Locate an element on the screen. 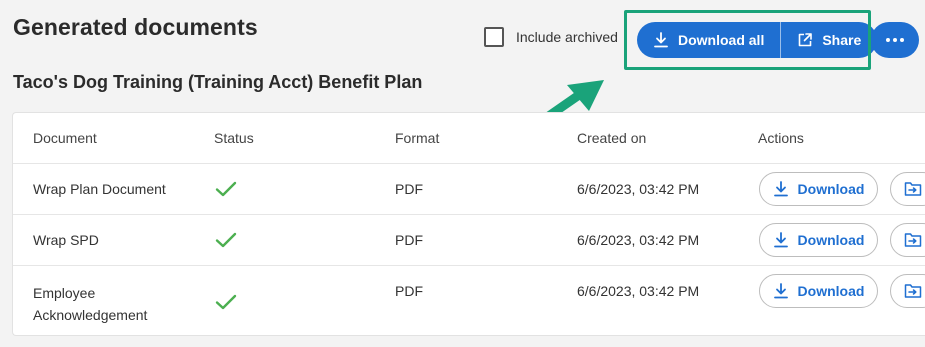 This screenshot has width=925, height=347. include-archived-checkbox is located at coordinates (494, 37).